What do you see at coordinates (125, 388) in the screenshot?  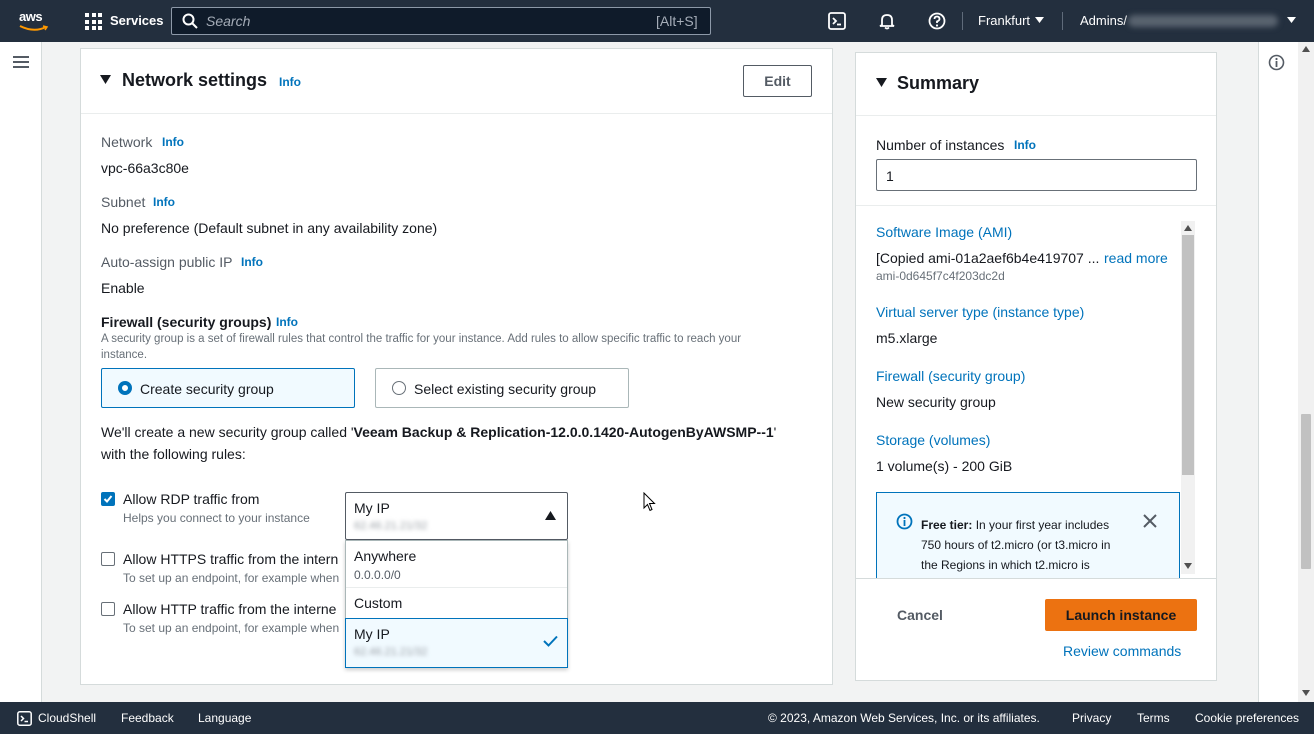 I see `create-security-group-radio` at bounding box center [125, 388].